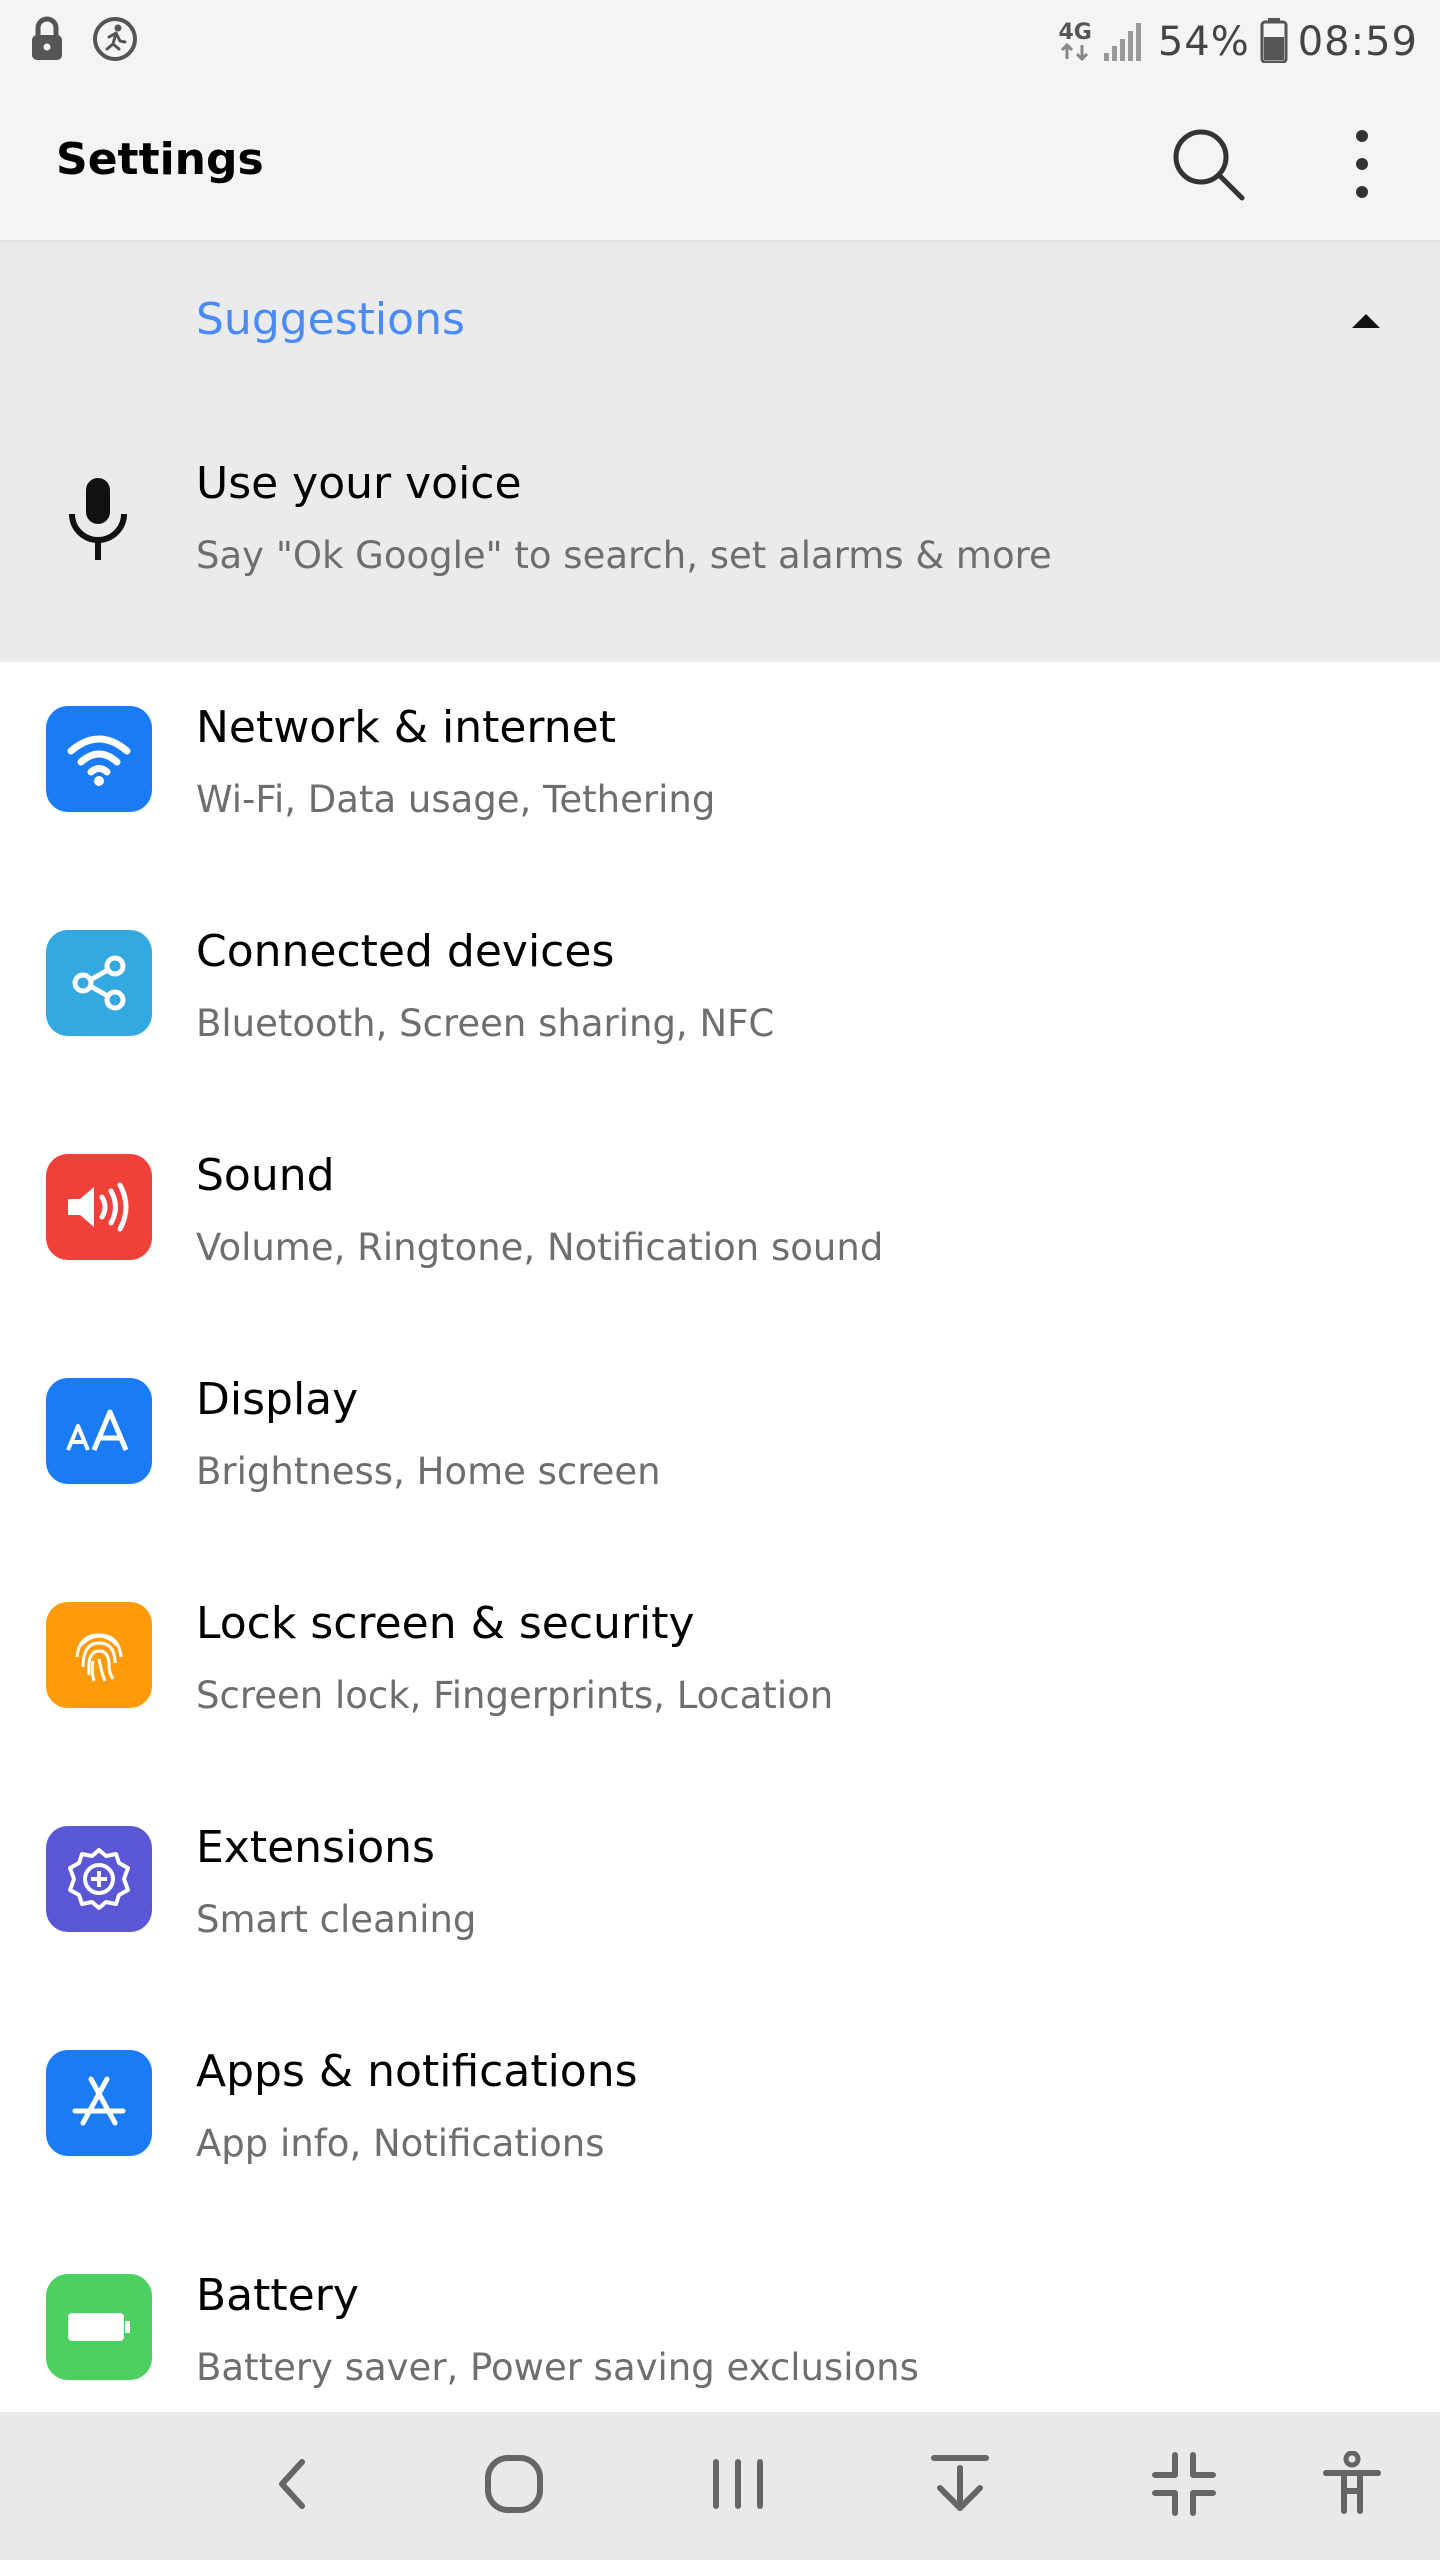 The height and width of the screenshot is (2560, 1440). Describe the element at coordinates (405, 951) in the screenshot. I see `settings-item-title: Connected devices` at that location.